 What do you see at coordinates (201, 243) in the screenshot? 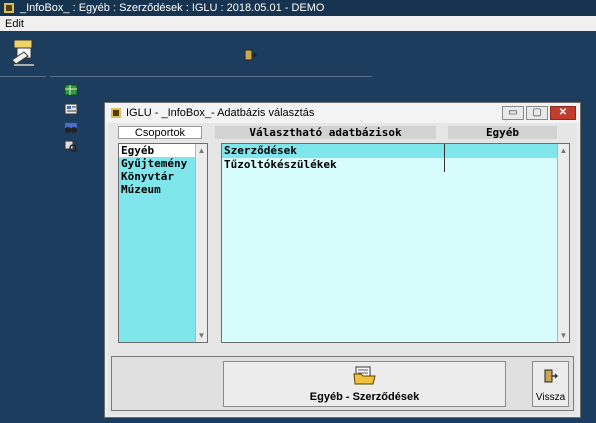
I see `groups-scrollbar: ▲ ▼` at bounding box center [201, 243].